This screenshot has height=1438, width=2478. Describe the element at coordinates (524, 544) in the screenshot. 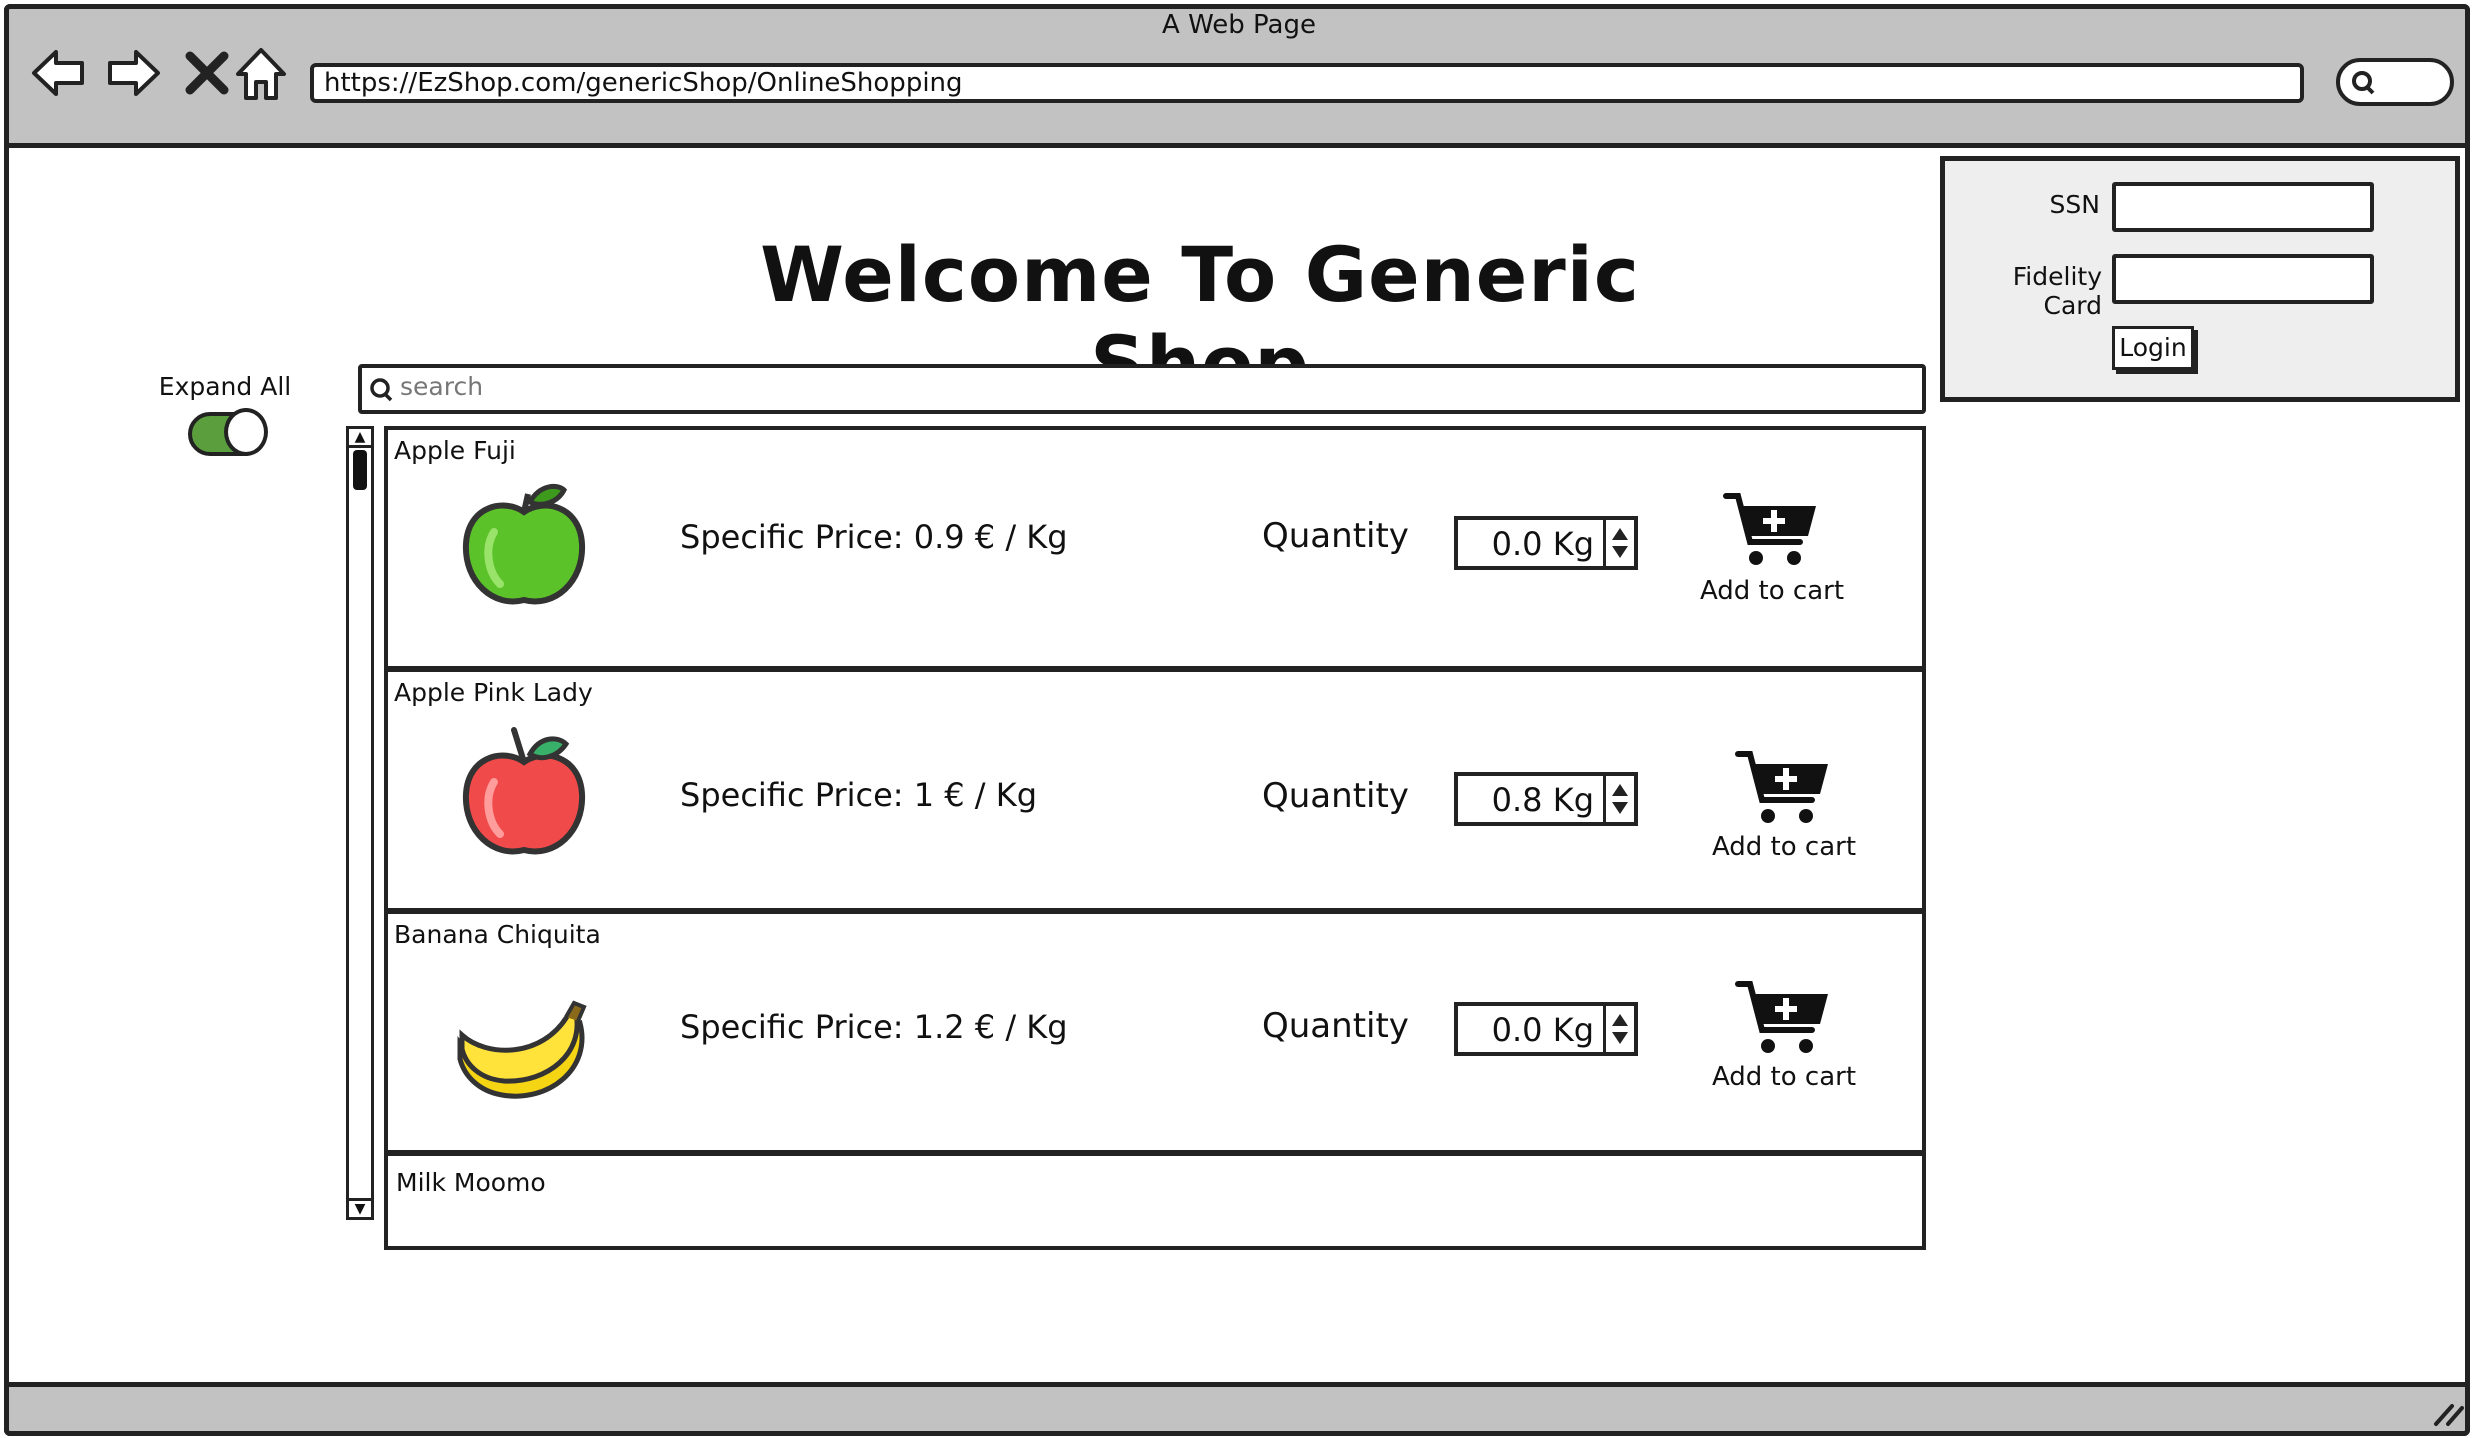

I see `green-apple-icon` at that location.